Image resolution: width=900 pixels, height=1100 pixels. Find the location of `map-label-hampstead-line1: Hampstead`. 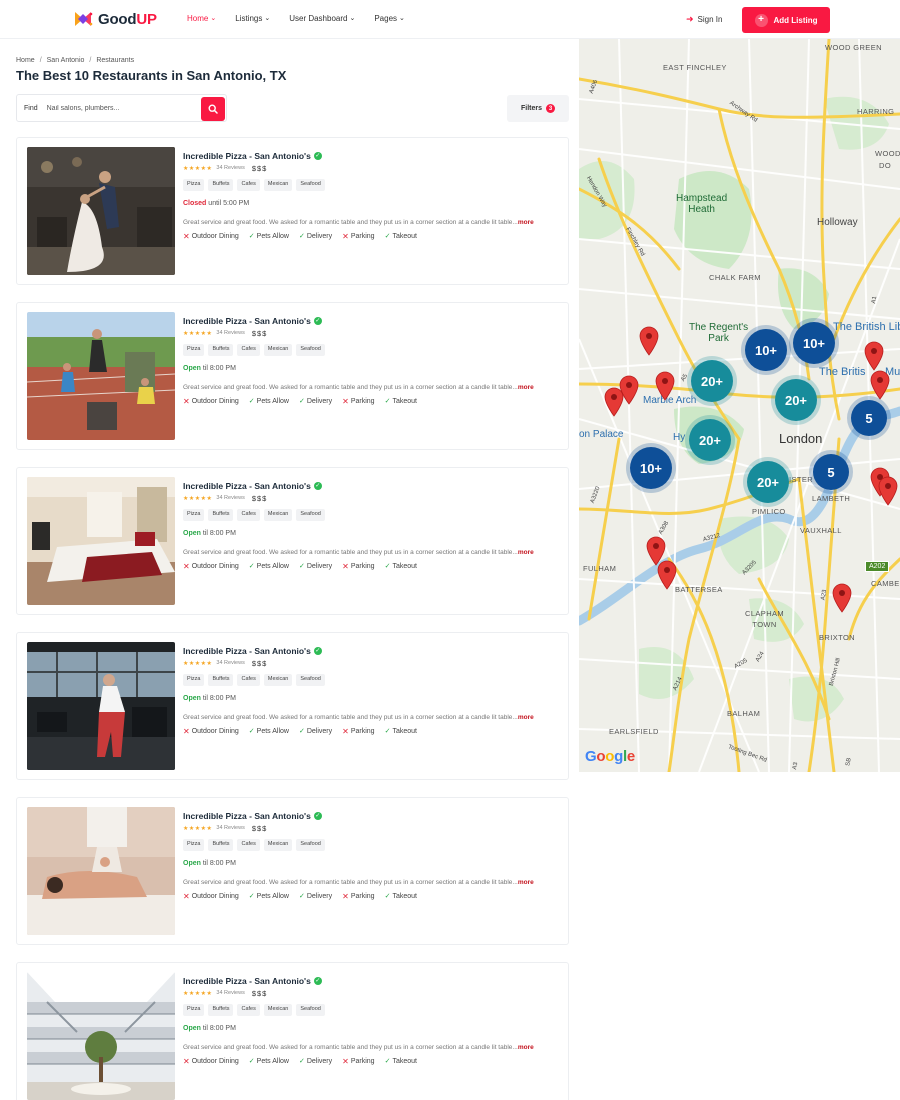

map-label-hampstead-line1: Hampstead is located at coordinates (702, 198).